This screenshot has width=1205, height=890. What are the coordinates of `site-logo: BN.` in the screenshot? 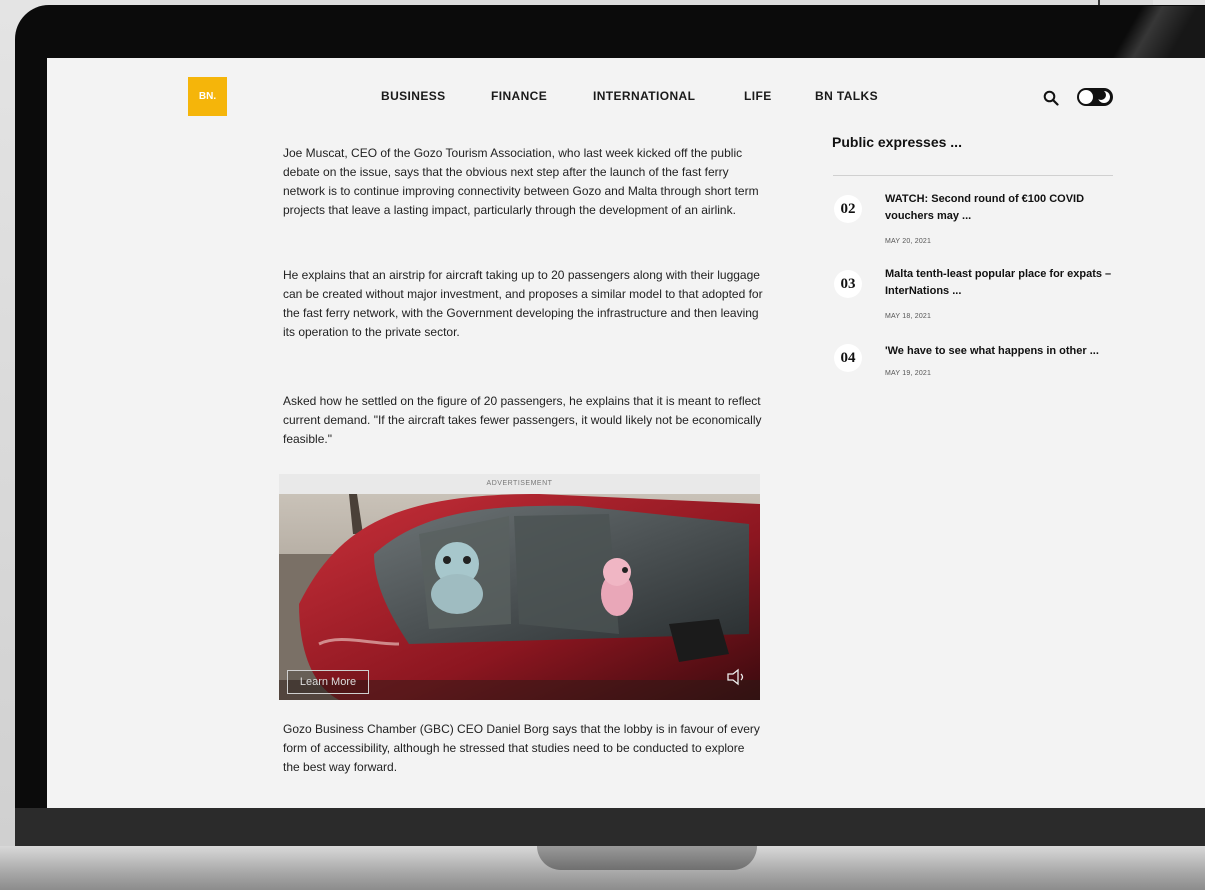 It's located at (207, 96).